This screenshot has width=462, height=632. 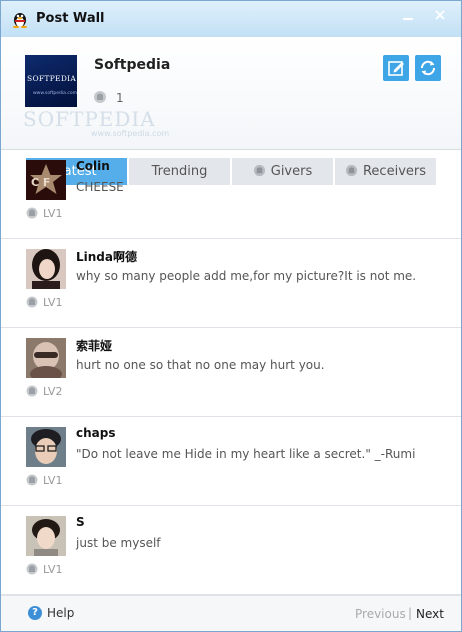 I want to click on title-bar: Post Wall, so click(x=231, y=19).